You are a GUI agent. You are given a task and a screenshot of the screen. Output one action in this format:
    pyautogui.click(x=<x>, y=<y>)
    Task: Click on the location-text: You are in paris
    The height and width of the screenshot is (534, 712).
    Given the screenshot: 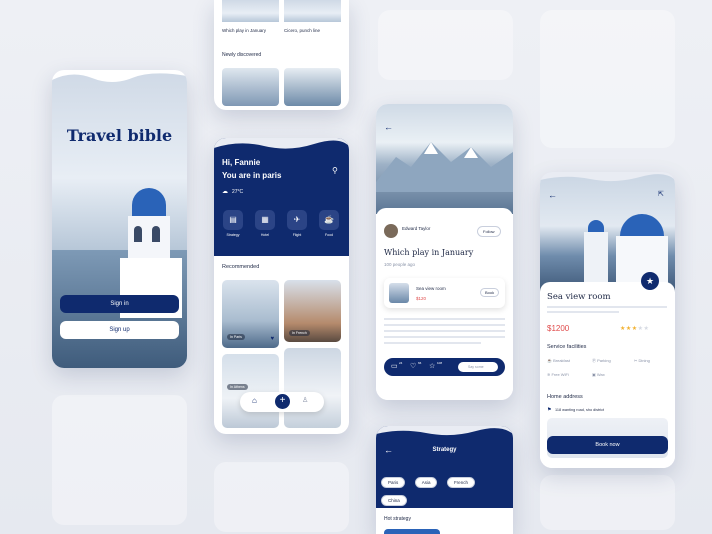 What is the action you would take?
    pyautogui.click(x=252, y=175)
    